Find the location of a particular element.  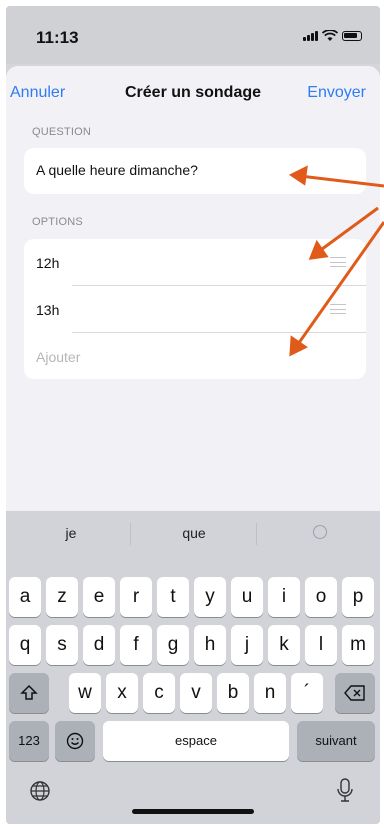

option-add-row: Ajouter is located at coordinates (195, 356).